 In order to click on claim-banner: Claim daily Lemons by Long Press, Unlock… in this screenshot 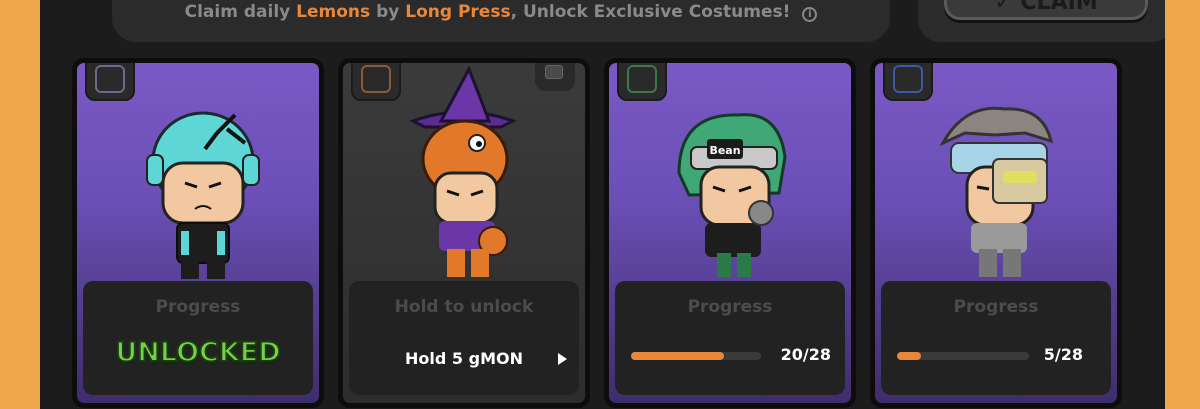, I will do `click(501, 21)`.